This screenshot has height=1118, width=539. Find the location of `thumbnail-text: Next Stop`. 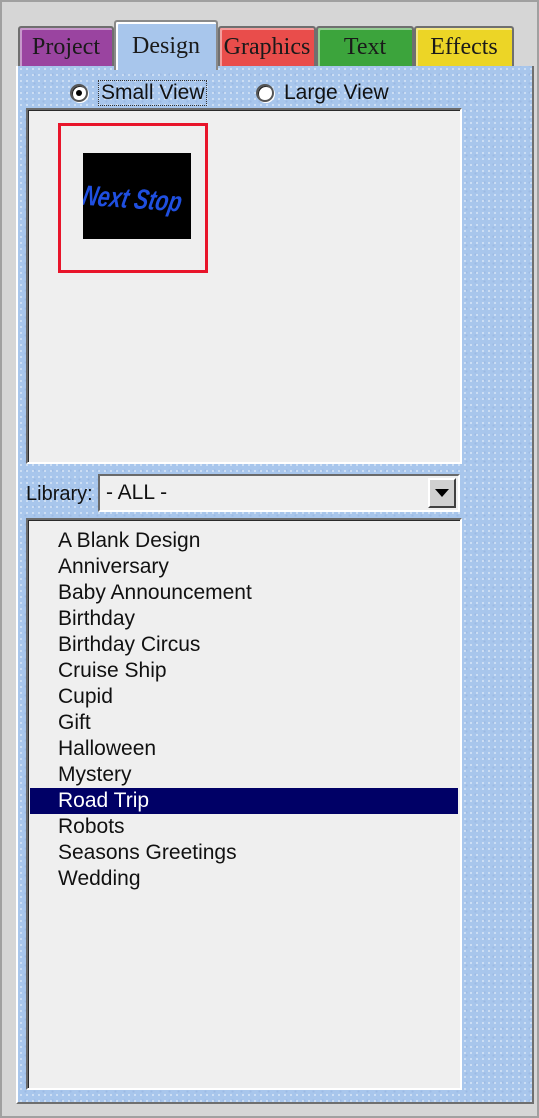

thumbnail-text: Next Stop is located at coordinates (134, 199).